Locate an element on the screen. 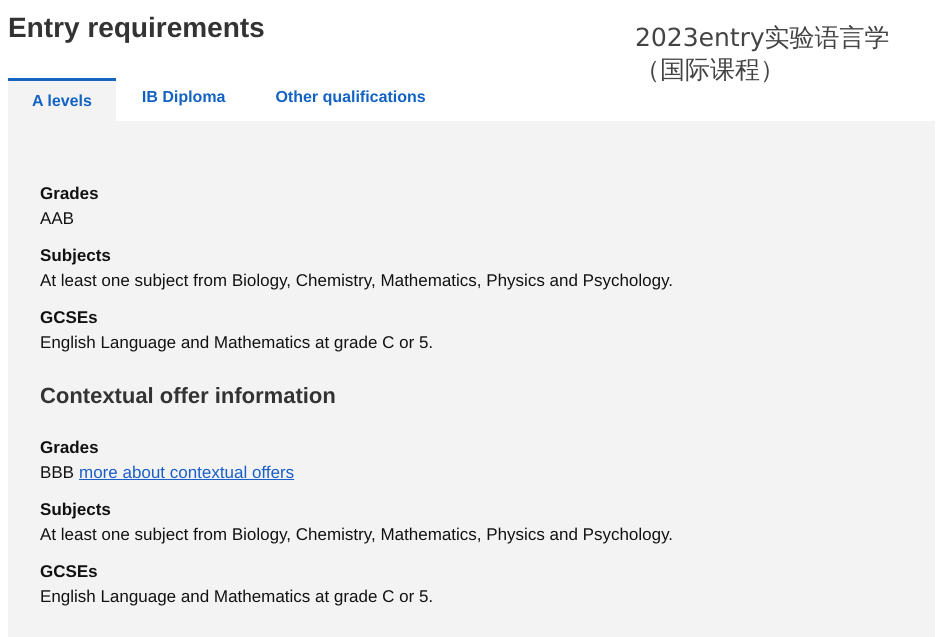 This screenshot has height=637, width=941. field-value: BBB is located at coordinates (57, 473).